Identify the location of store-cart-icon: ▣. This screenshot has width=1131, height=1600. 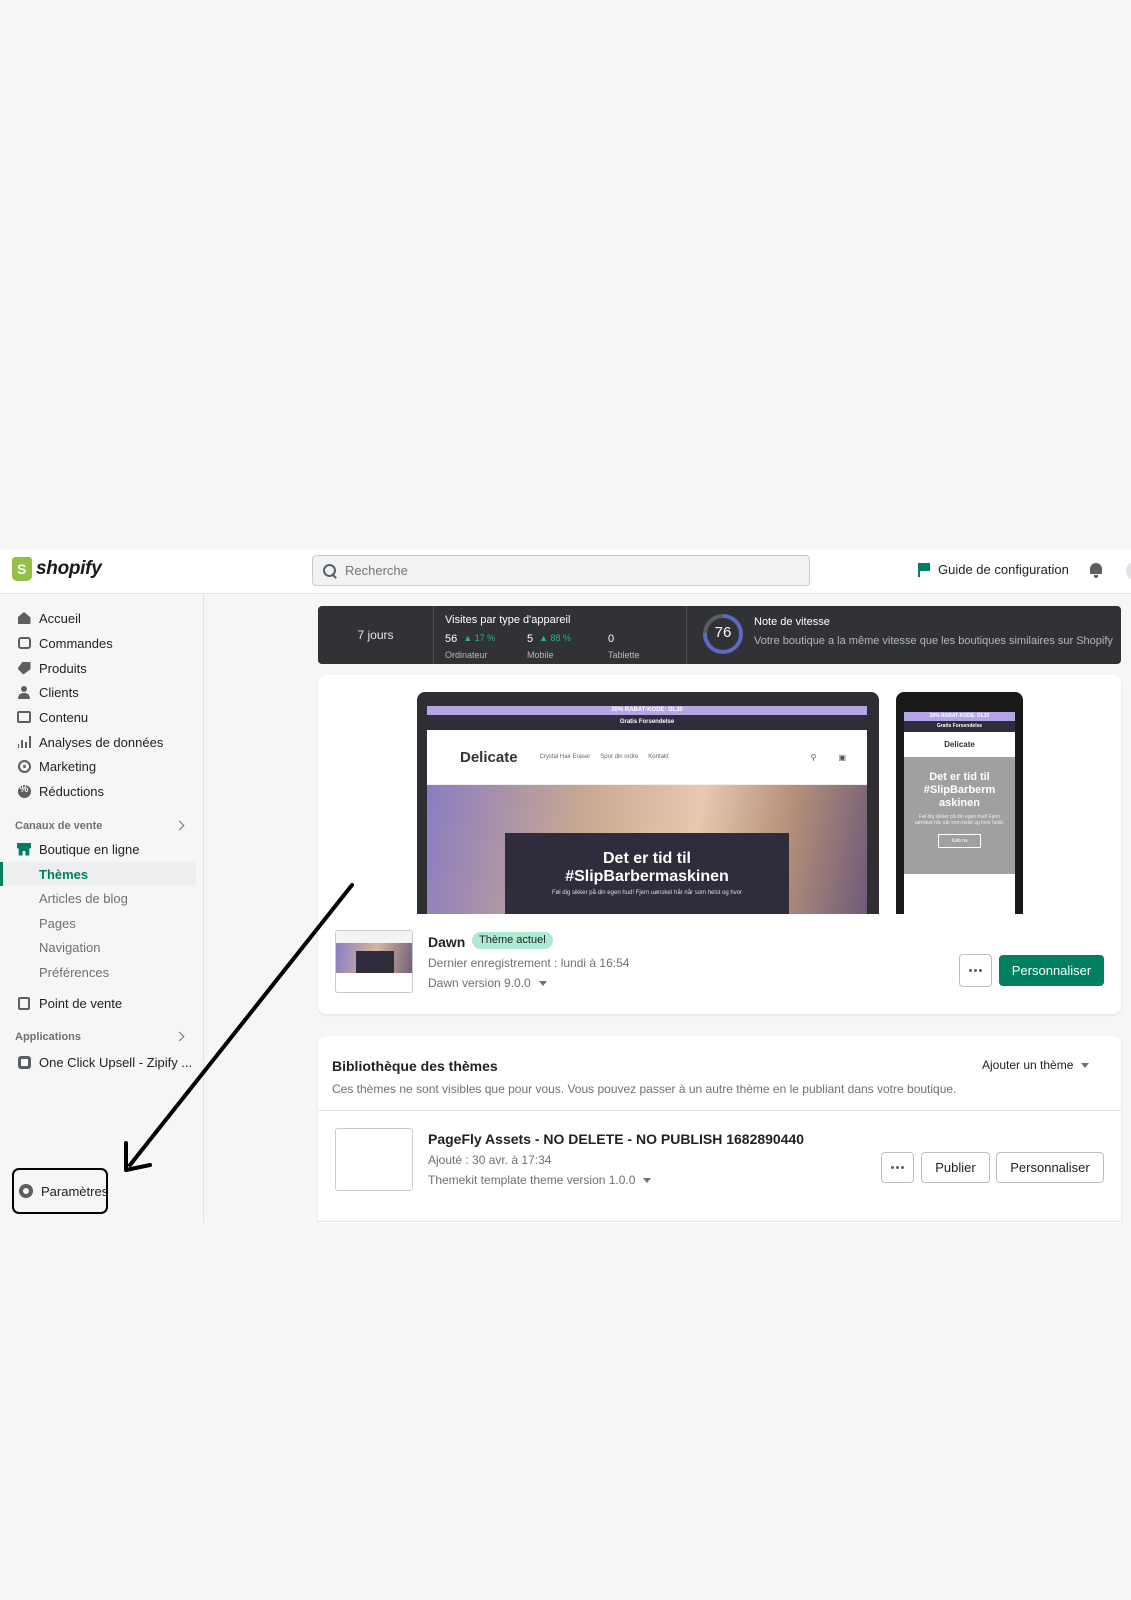
(842, 757).